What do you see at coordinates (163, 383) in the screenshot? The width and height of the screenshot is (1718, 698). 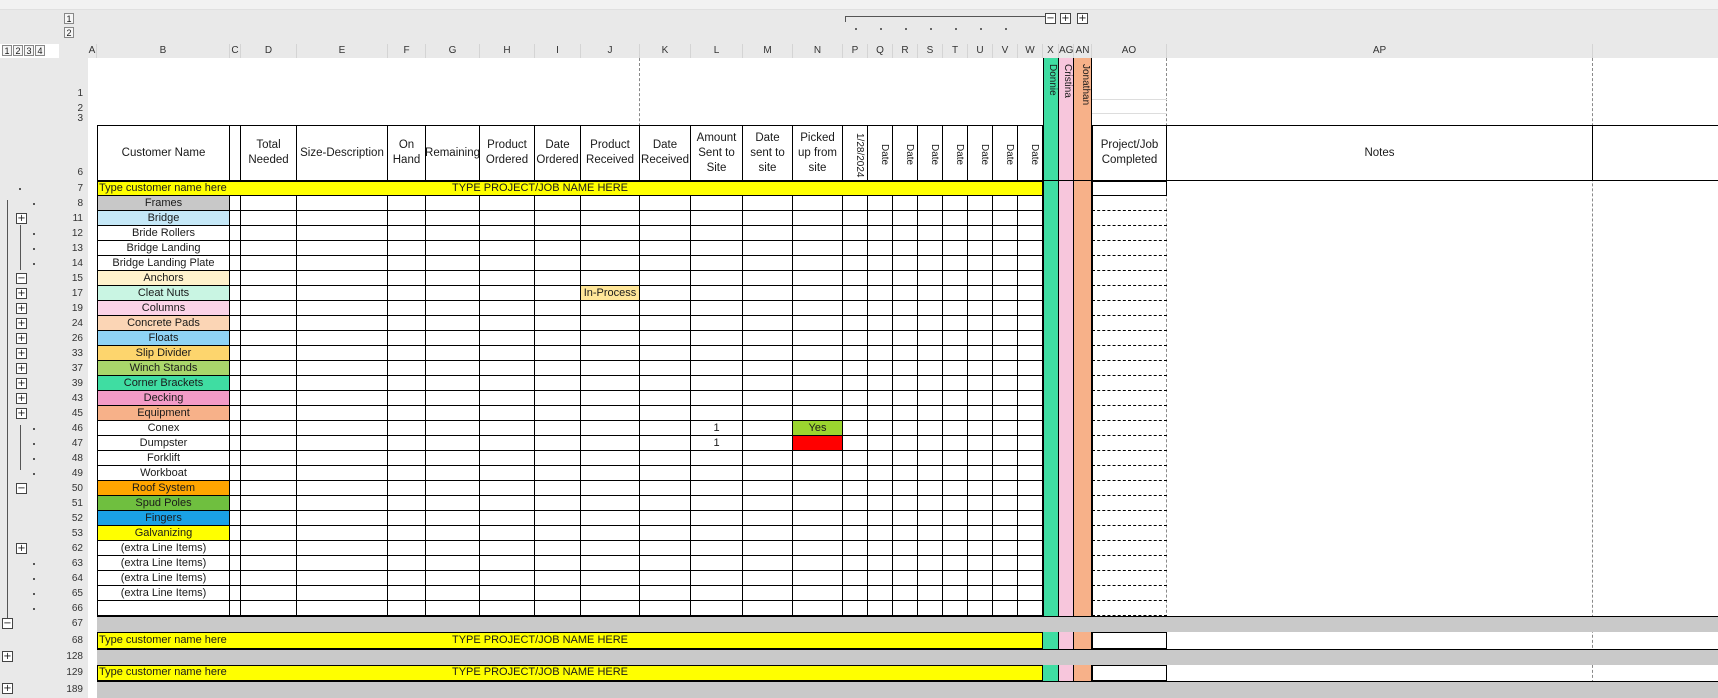 I see `item-corner-brackets-label: Corner Brackets` at bounding box center [163, 383].